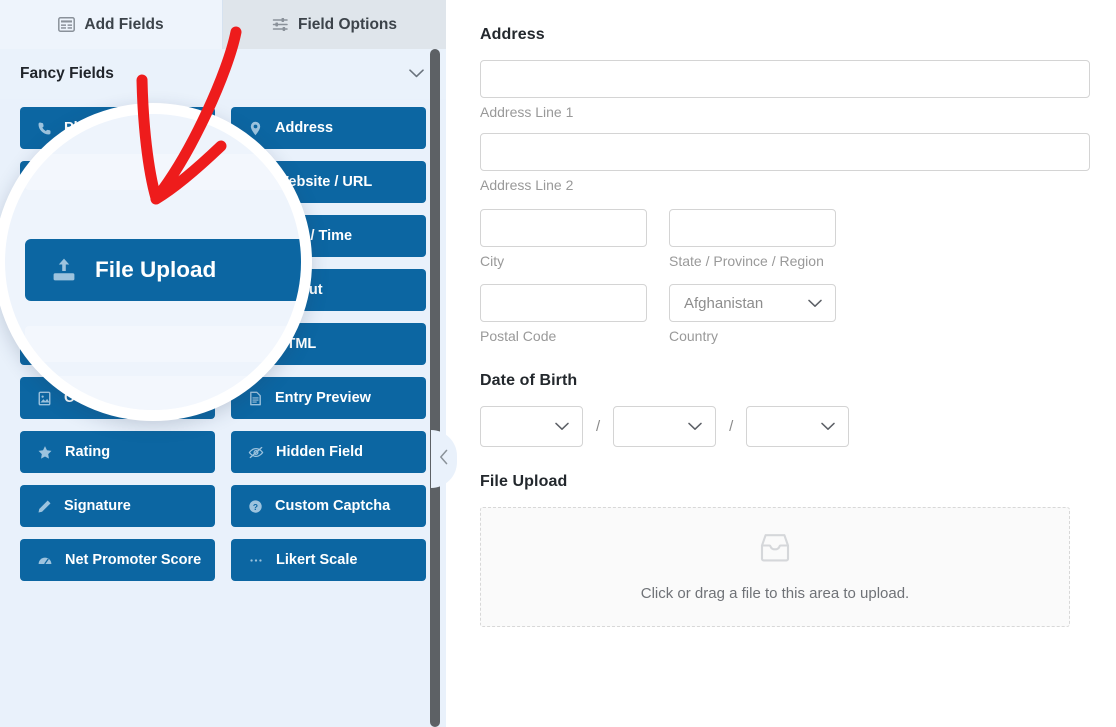 The width and height of the screenshot is (1116, 727). What do you see at coordinates (665, 426) in the screenshot?
I see `dob-day-select` at bounding box center [665, 426].